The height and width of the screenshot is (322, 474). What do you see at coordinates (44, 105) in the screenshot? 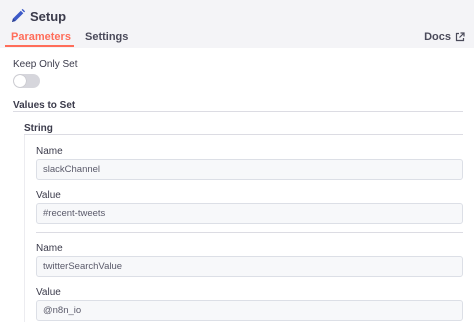
I see `values-to-set-label: Values to Set` at bounding box center [44, 105].